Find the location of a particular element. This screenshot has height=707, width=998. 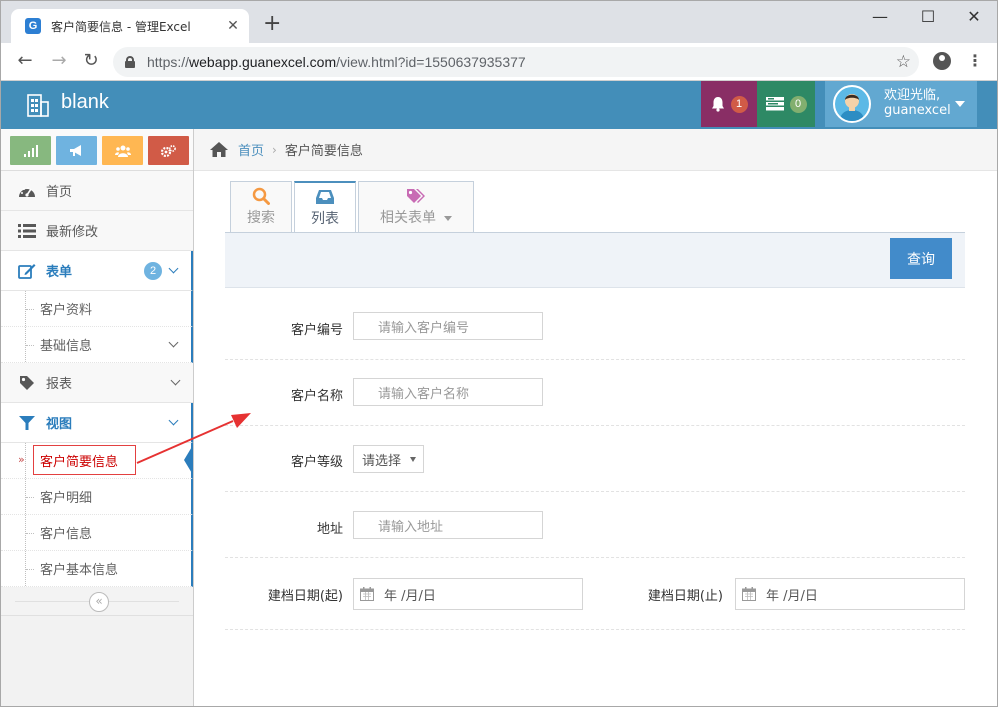

sidebar-collapse-button: « is located at coordinates (99, 602).